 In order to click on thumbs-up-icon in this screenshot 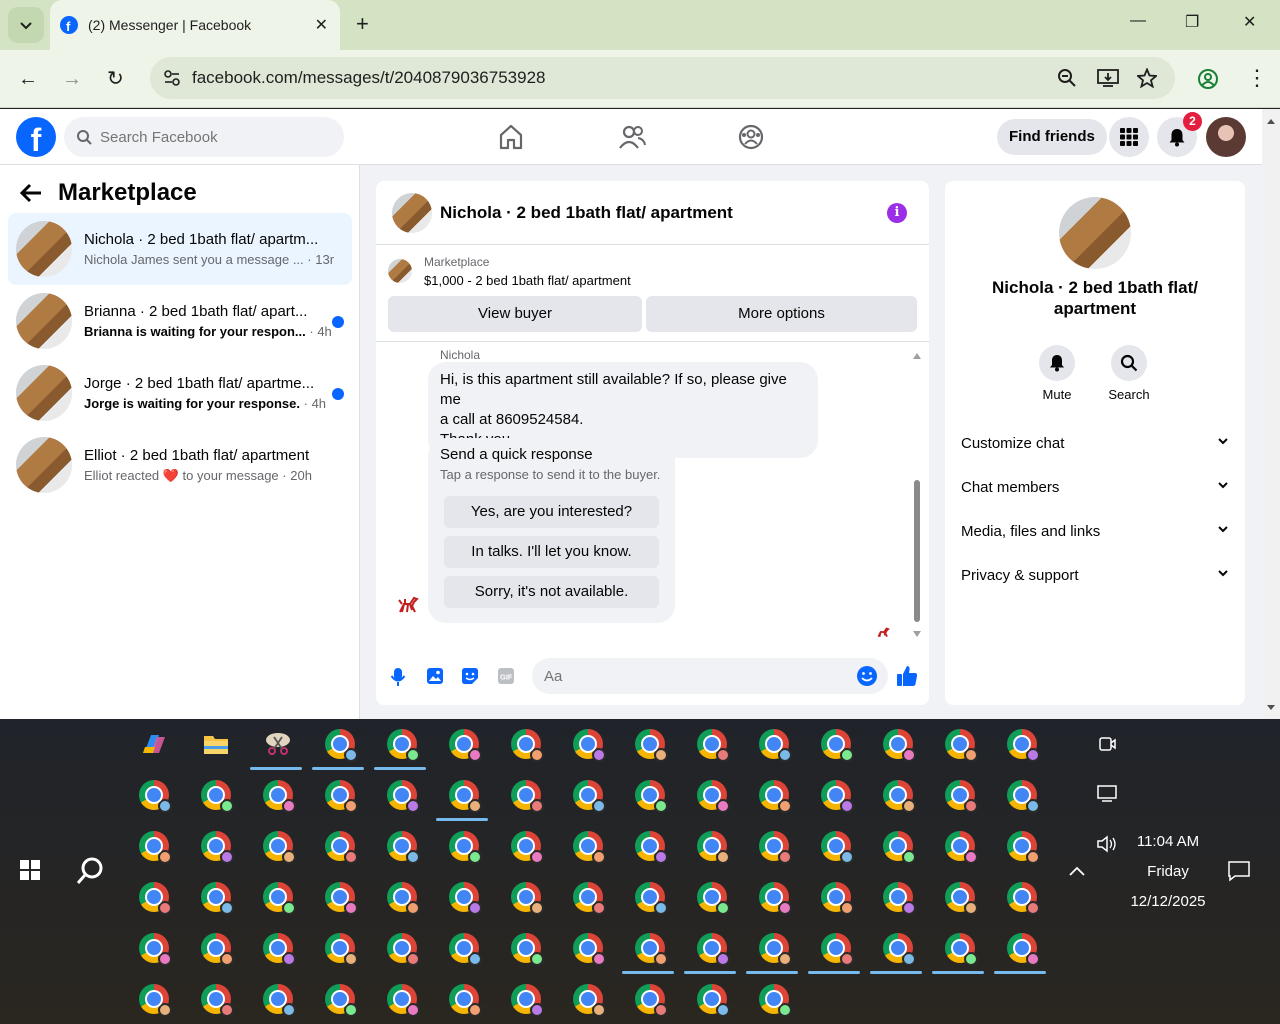, I will do `click(907, 676)`.